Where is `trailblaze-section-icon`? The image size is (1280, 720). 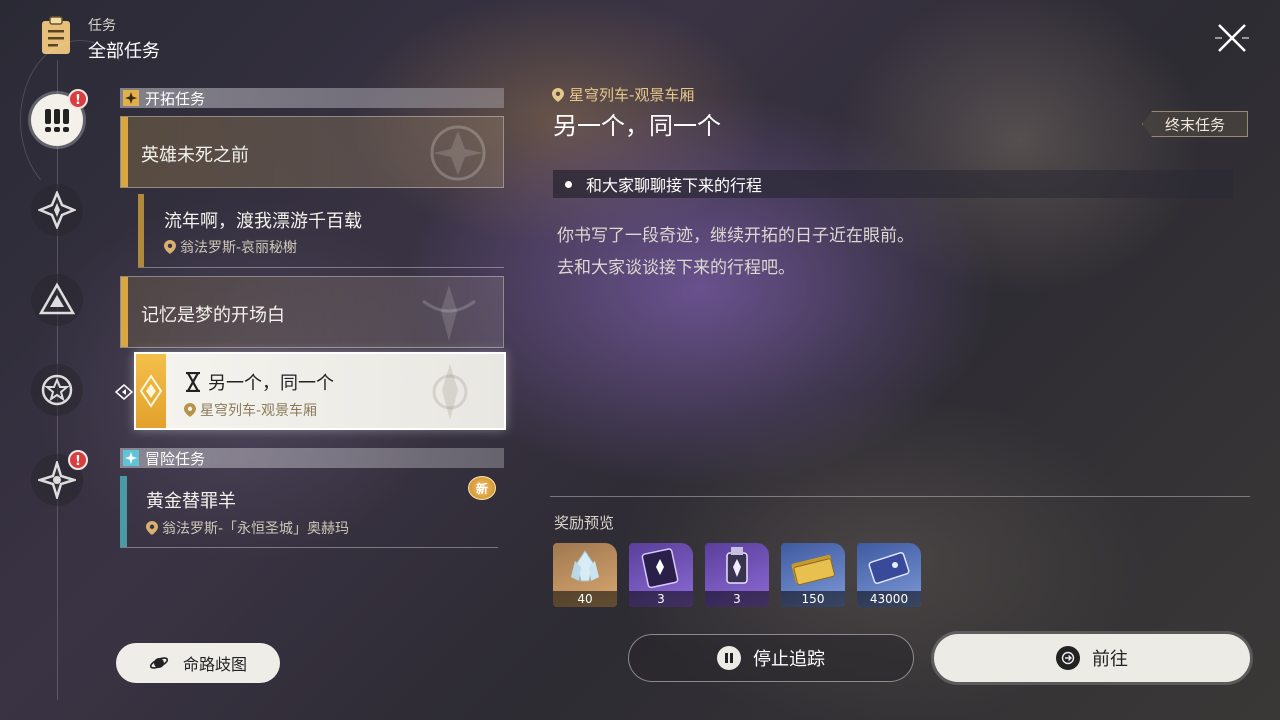 trailblaze-section-icon is located at coordinates (131, 98).